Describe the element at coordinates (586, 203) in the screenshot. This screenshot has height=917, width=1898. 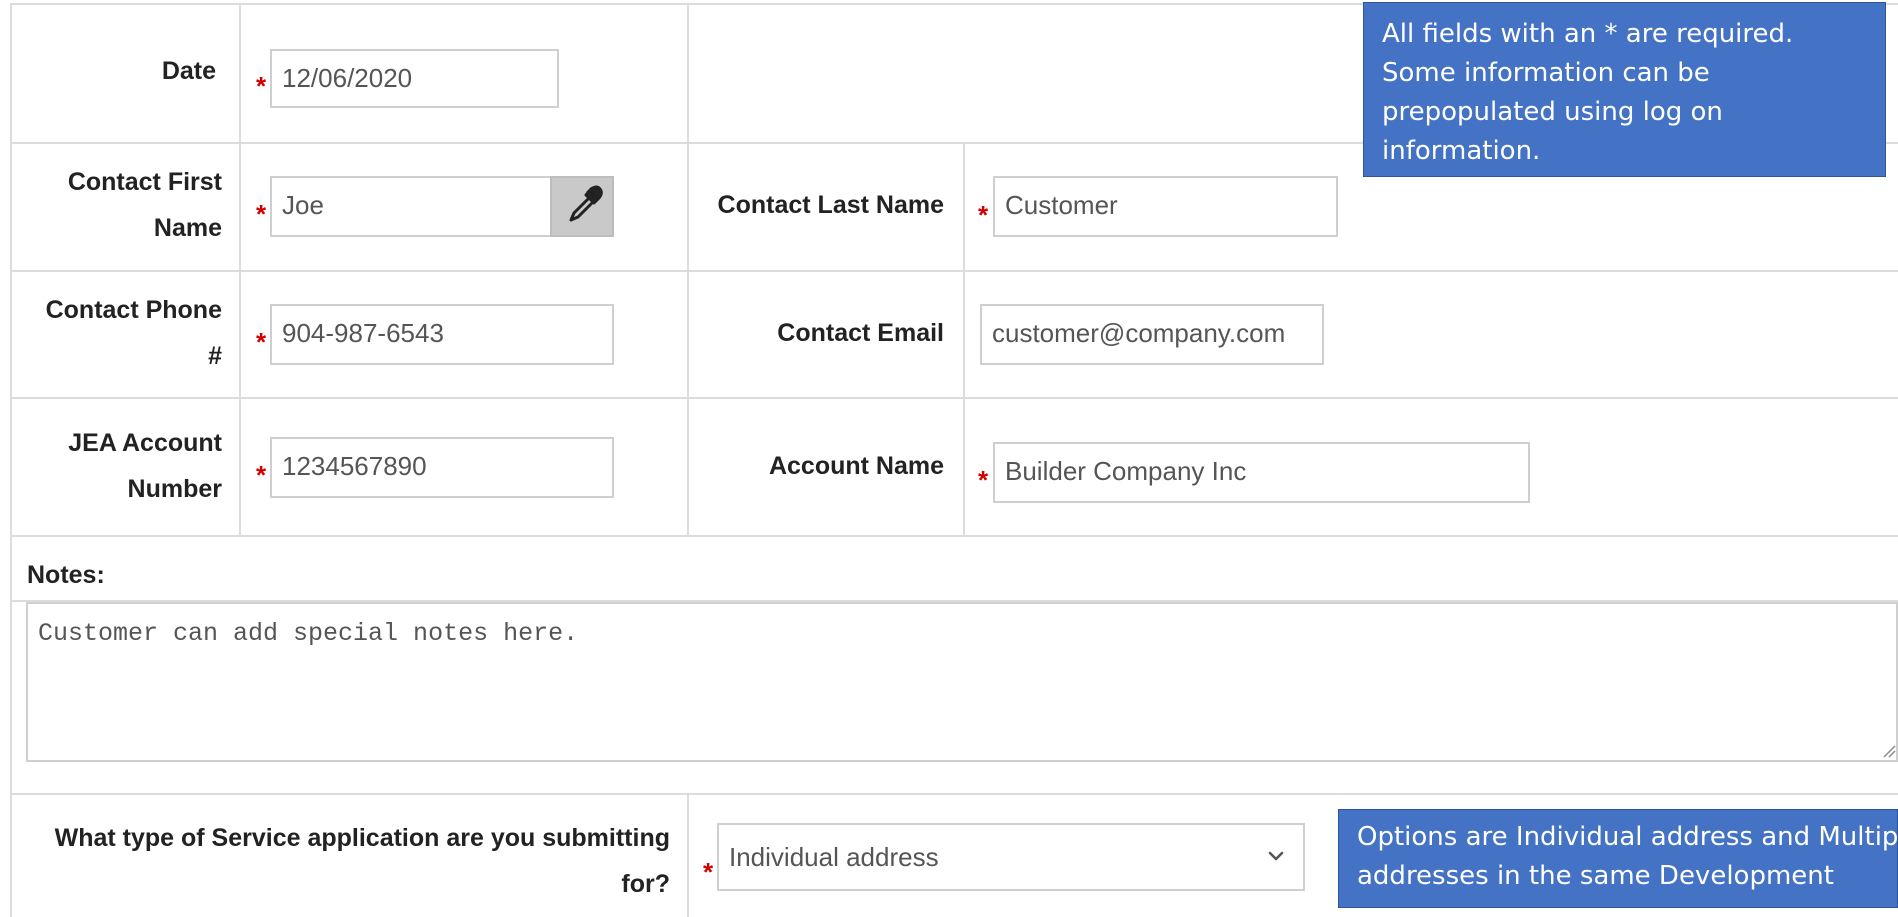
I see `eyedropper-icon` at that location.